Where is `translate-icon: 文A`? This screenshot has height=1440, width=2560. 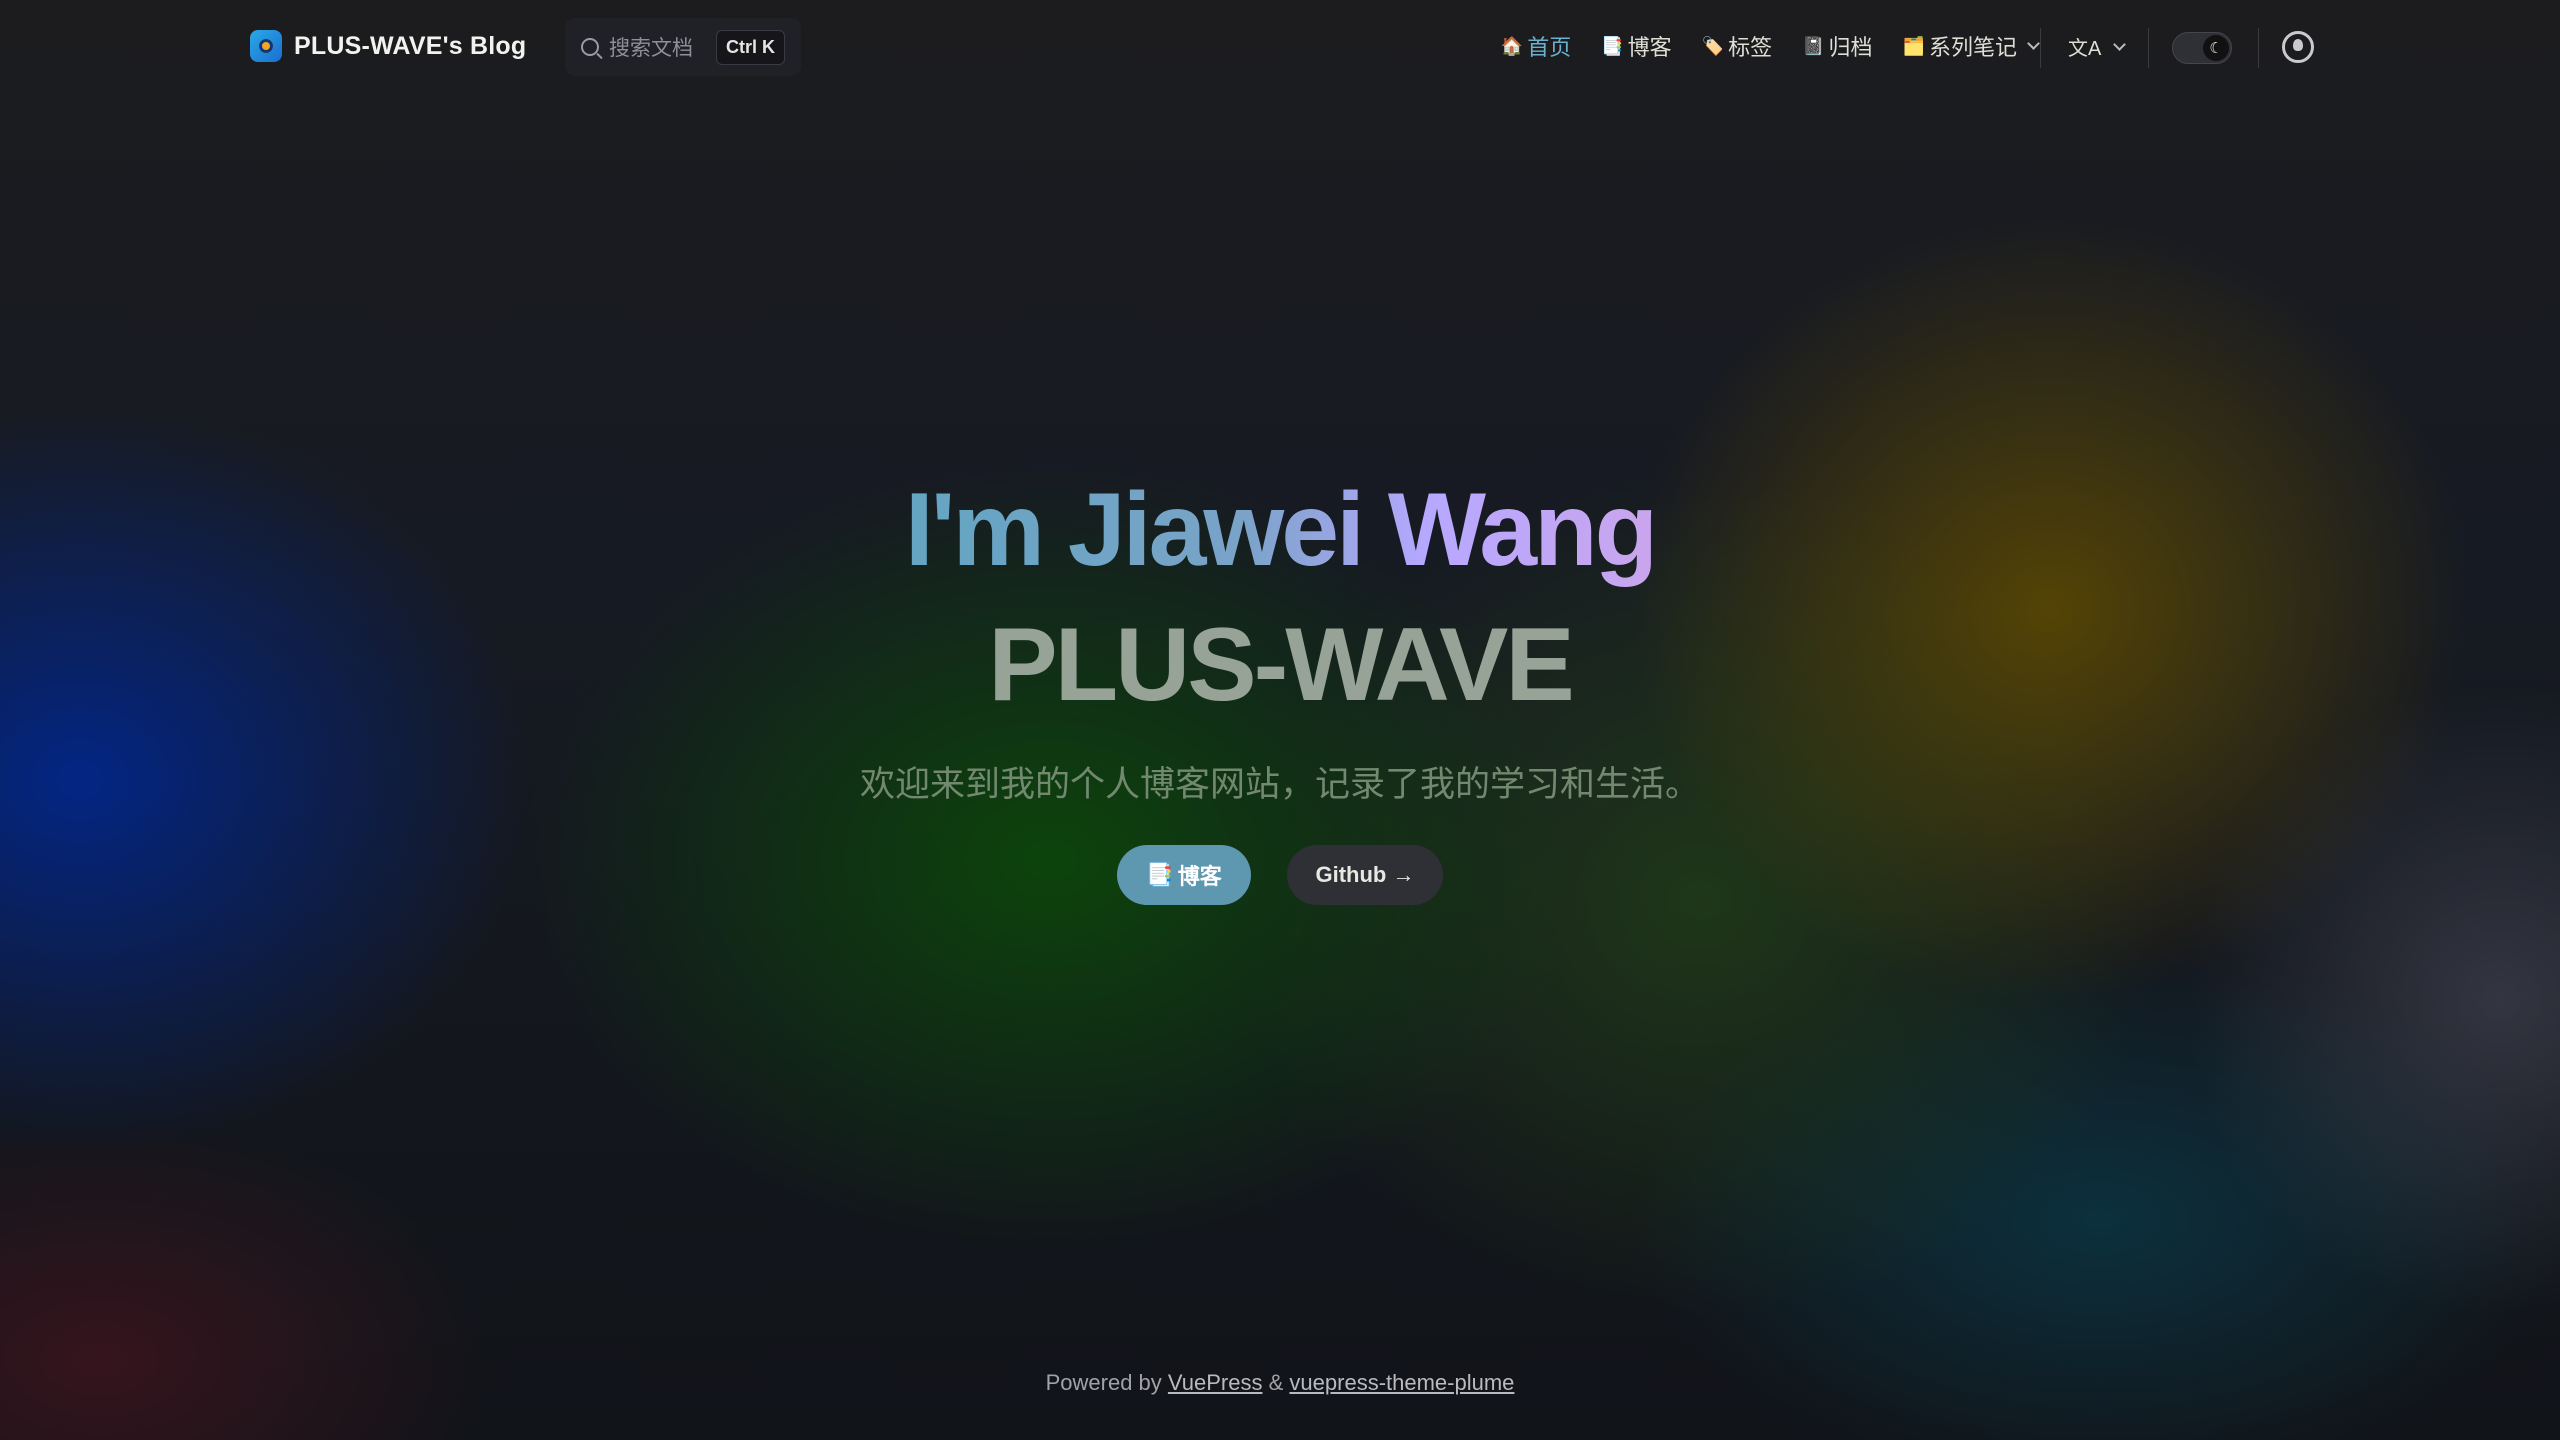
translate-icon: 文A is located at coordinates (2085, 49).